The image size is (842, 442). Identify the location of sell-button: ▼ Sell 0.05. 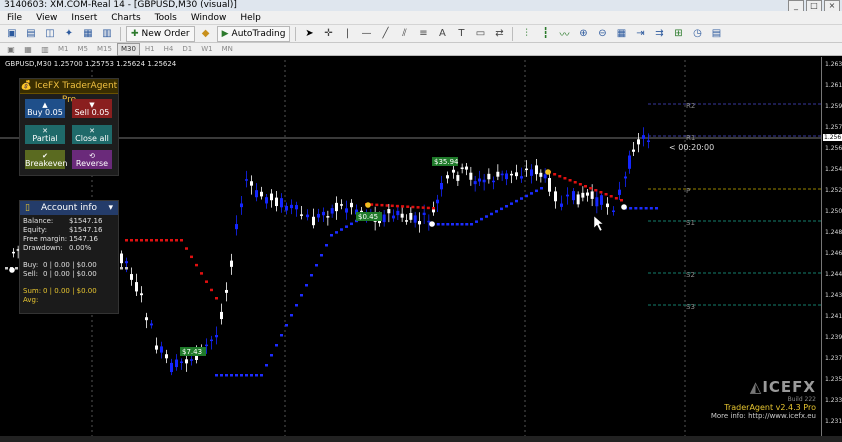
(92, 108).